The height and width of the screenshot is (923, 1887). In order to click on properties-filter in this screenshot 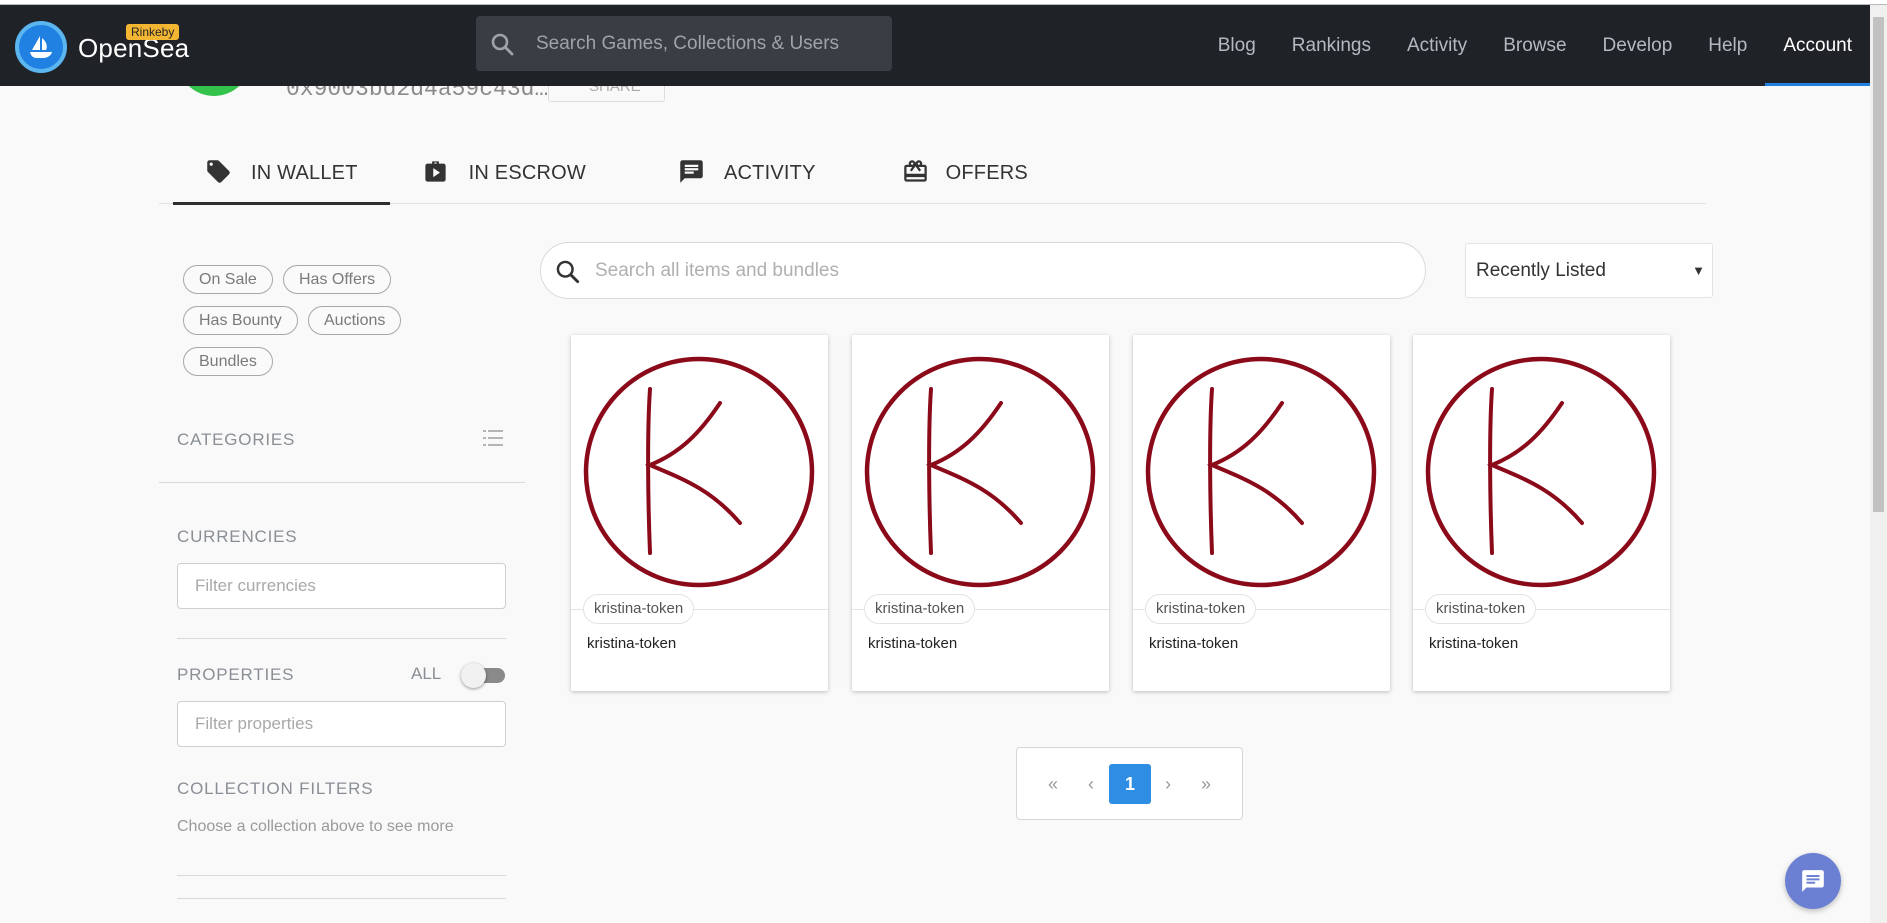, I will do `click(341, 724)`.